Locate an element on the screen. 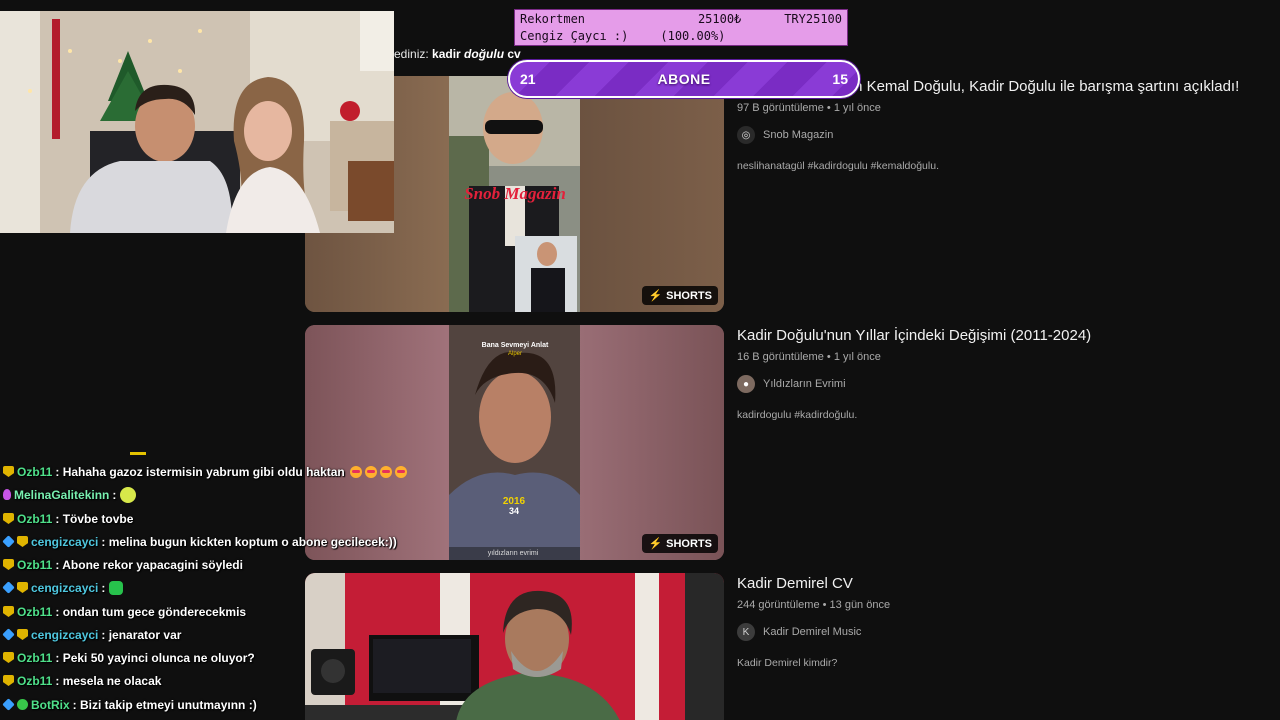 The width and height of the screenshot is (1280, 720). chat-text: : ondan tum gece gönderecekmis is located at coordinates (151, 611).